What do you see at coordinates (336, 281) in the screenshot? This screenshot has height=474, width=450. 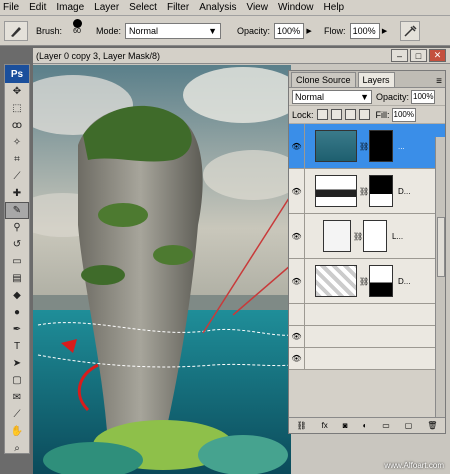 I see `layer-thumbnail` at bounding box center [336, 281].